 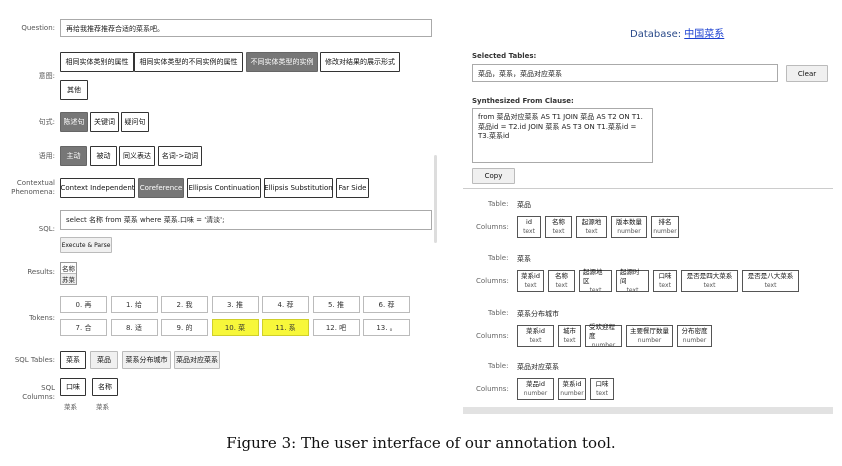 What do you see at coordinates (694, 336) in the screenshot?
I see `schema-column: 分布密度 number` at bounding box center [694, 336].